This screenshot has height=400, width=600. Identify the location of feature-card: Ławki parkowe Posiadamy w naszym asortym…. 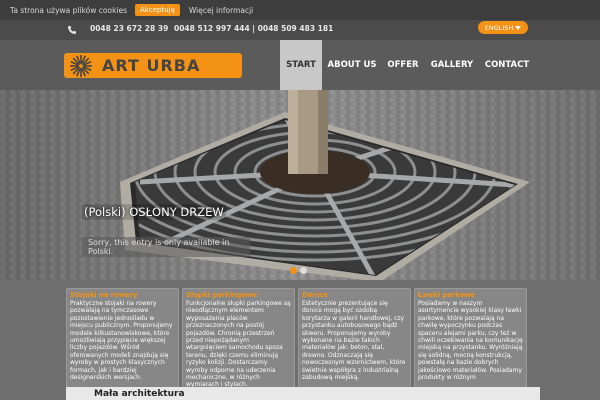
(470, 341).